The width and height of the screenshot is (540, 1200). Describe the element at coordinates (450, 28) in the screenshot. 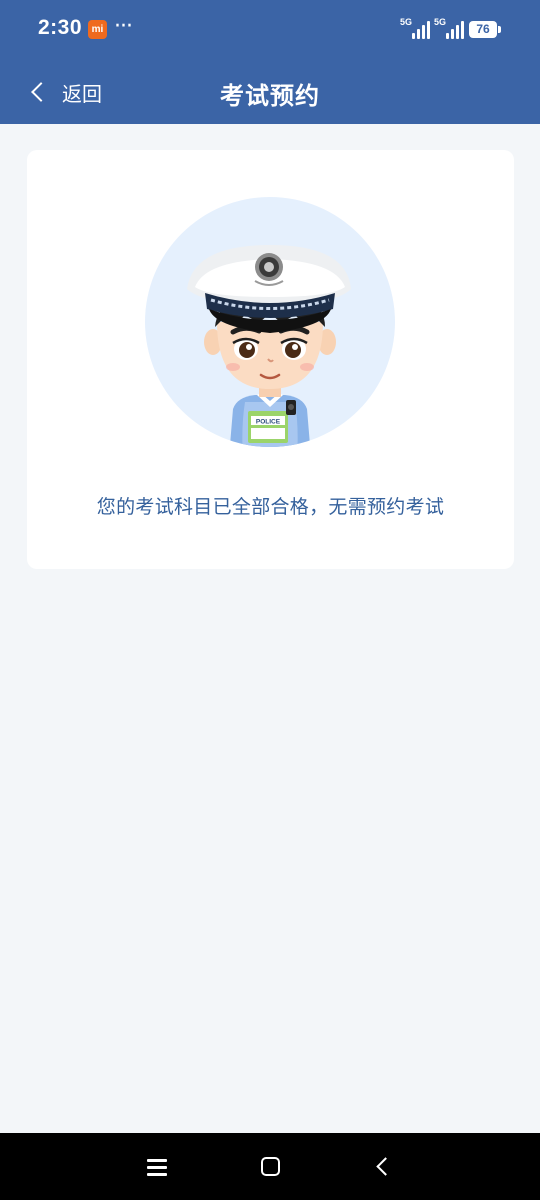

I see `signal-2-icon: 5G` at that location.